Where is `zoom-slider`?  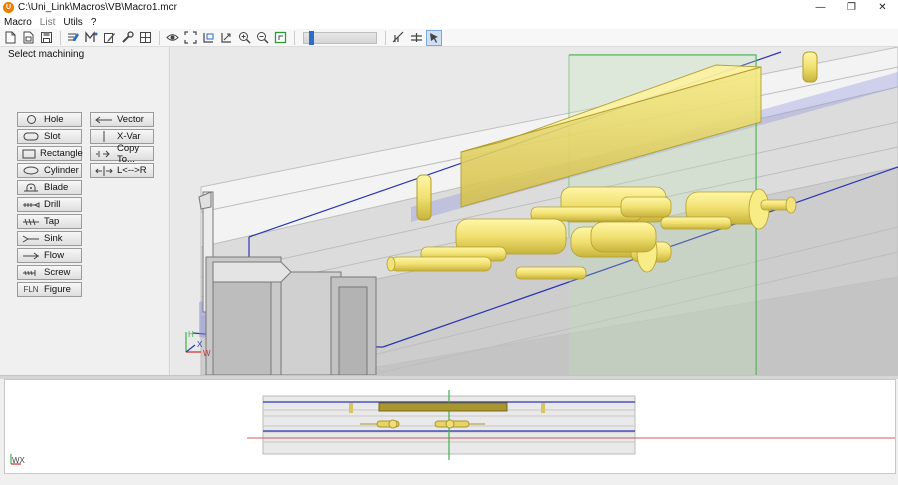
zoom-slider is located at coordinates (340, 37).